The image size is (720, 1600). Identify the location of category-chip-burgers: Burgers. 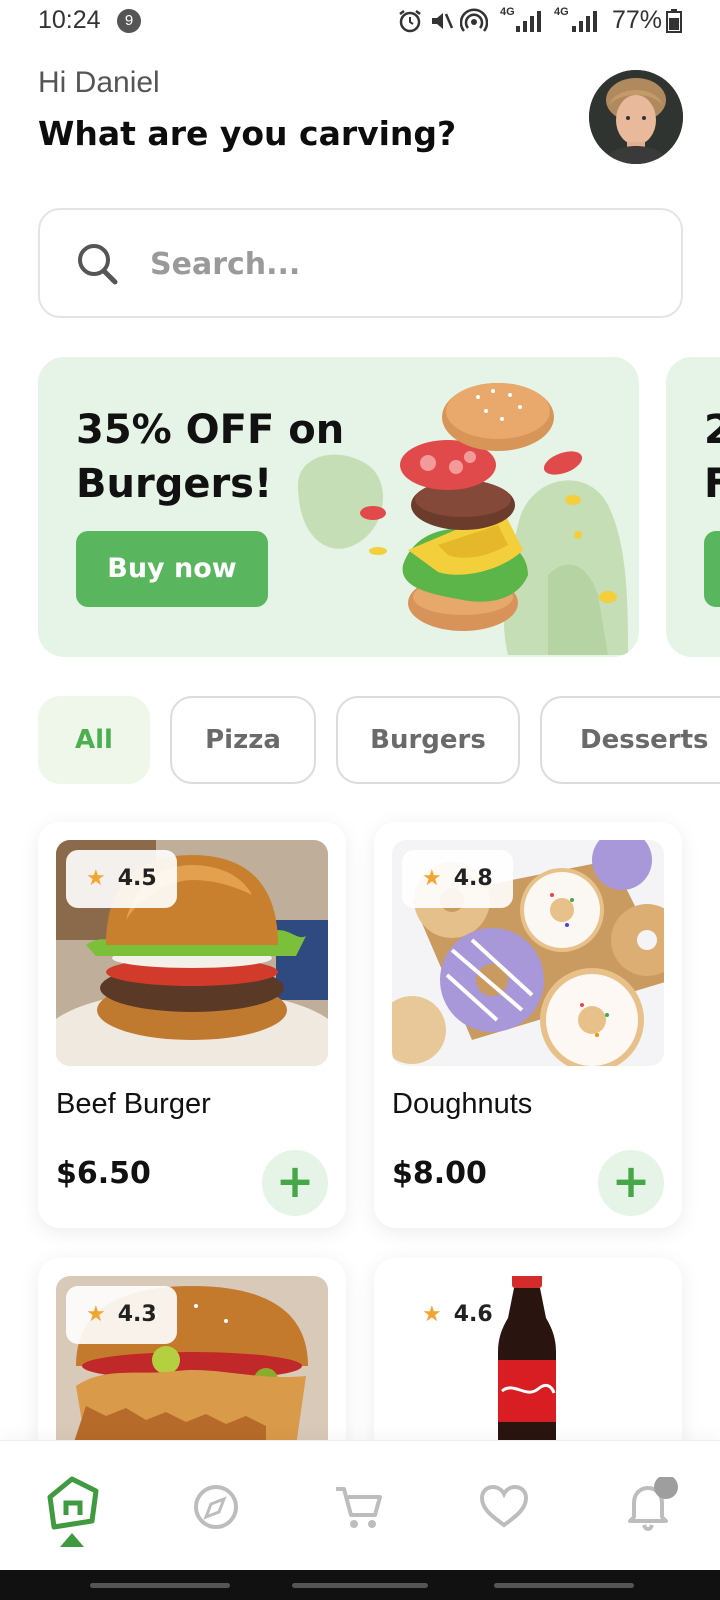
(428, 740).